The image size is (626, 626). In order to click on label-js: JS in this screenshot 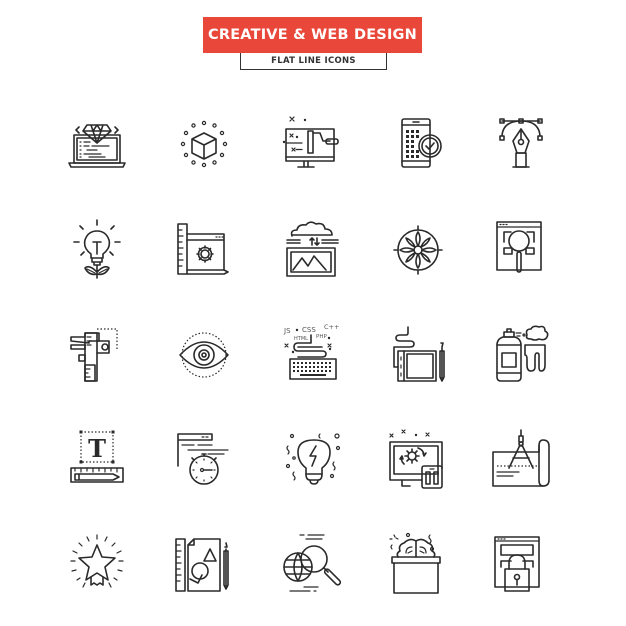, I will do `click(287, 331)`.